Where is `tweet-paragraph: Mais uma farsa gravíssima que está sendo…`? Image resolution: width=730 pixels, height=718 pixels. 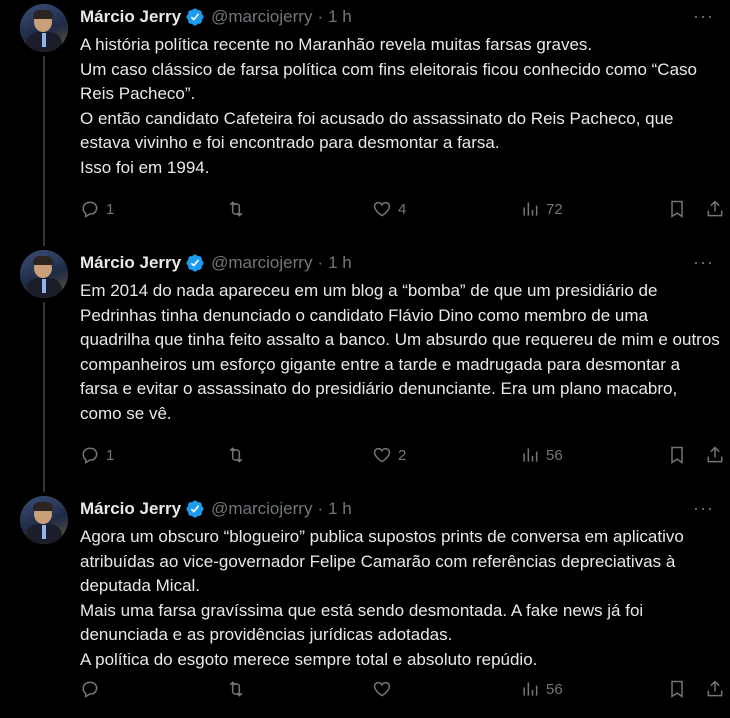
tweet-paragraph: Mais uma farsa gravíssima que está sendo… is located at coordinates (362, 622).